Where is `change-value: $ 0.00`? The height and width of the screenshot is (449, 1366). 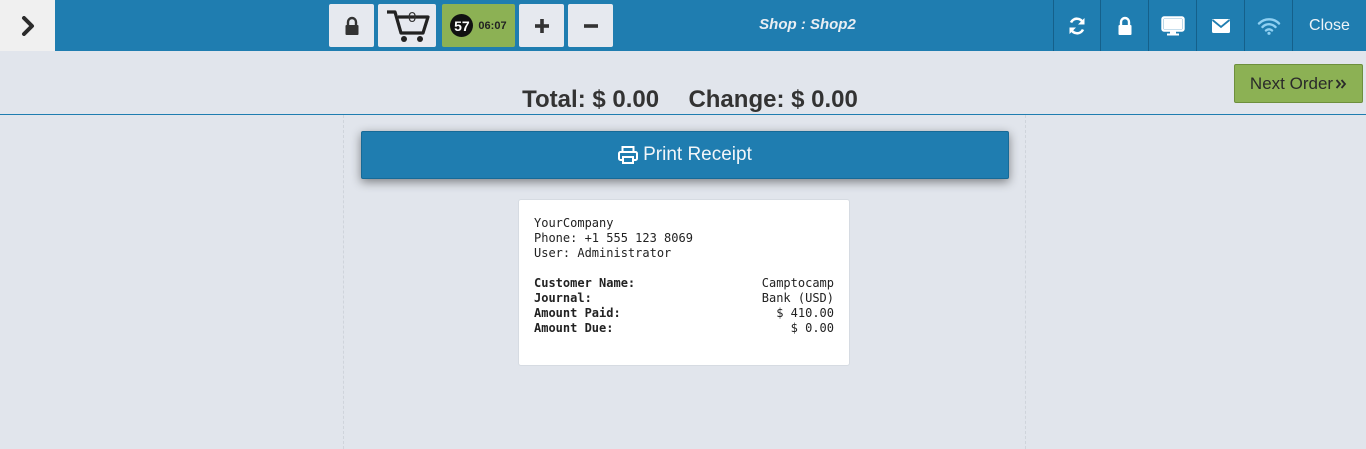
change-value: $ 0.00 is located at coordinates (824, 99).